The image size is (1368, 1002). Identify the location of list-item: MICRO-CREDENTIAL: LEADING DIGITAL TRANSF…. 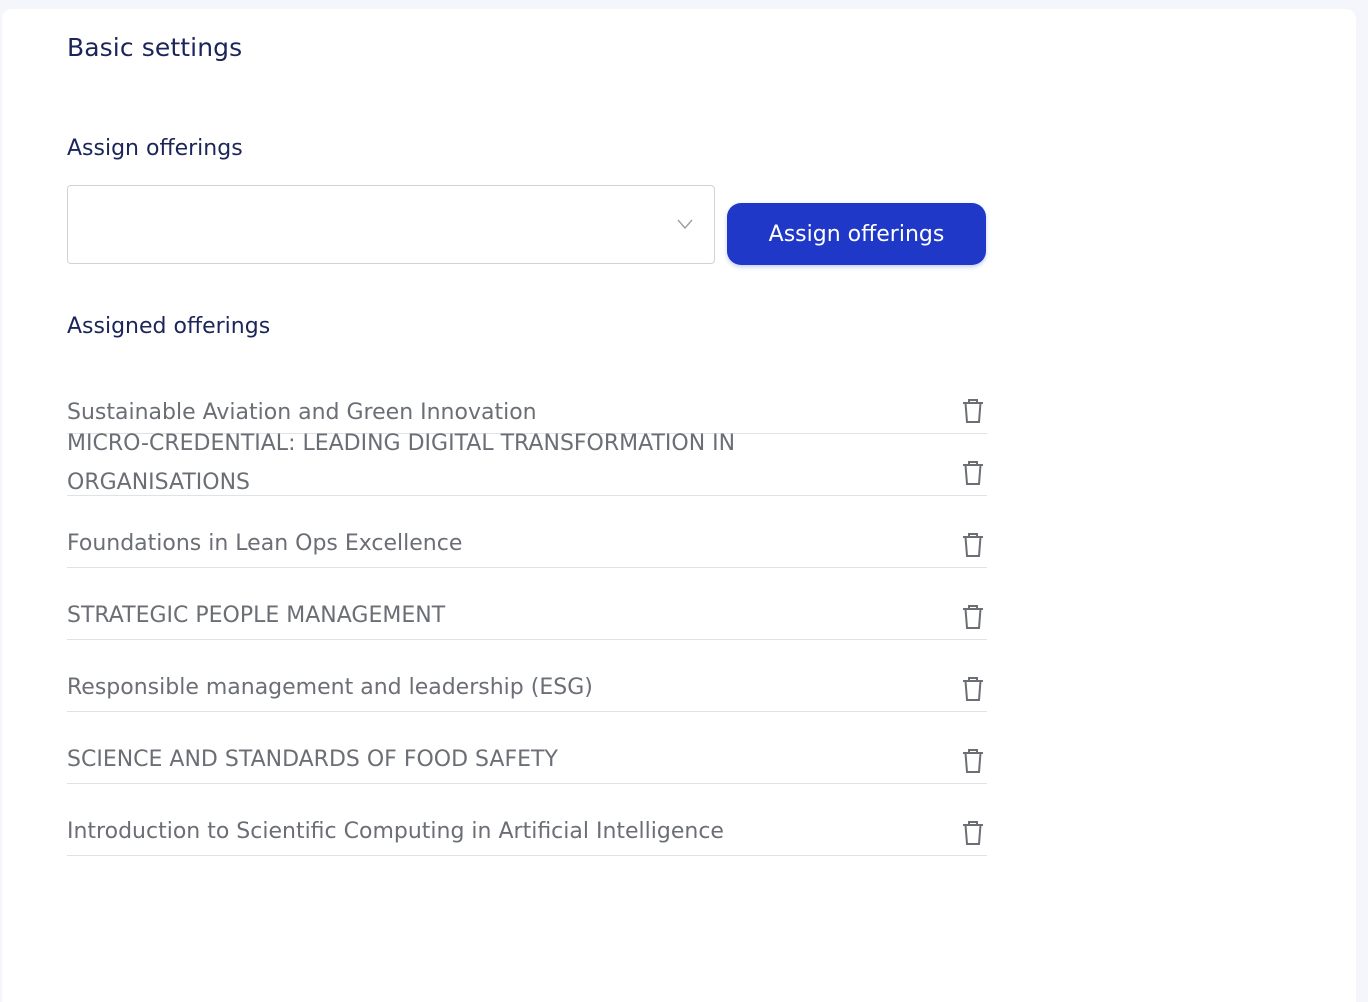
(527, 460).